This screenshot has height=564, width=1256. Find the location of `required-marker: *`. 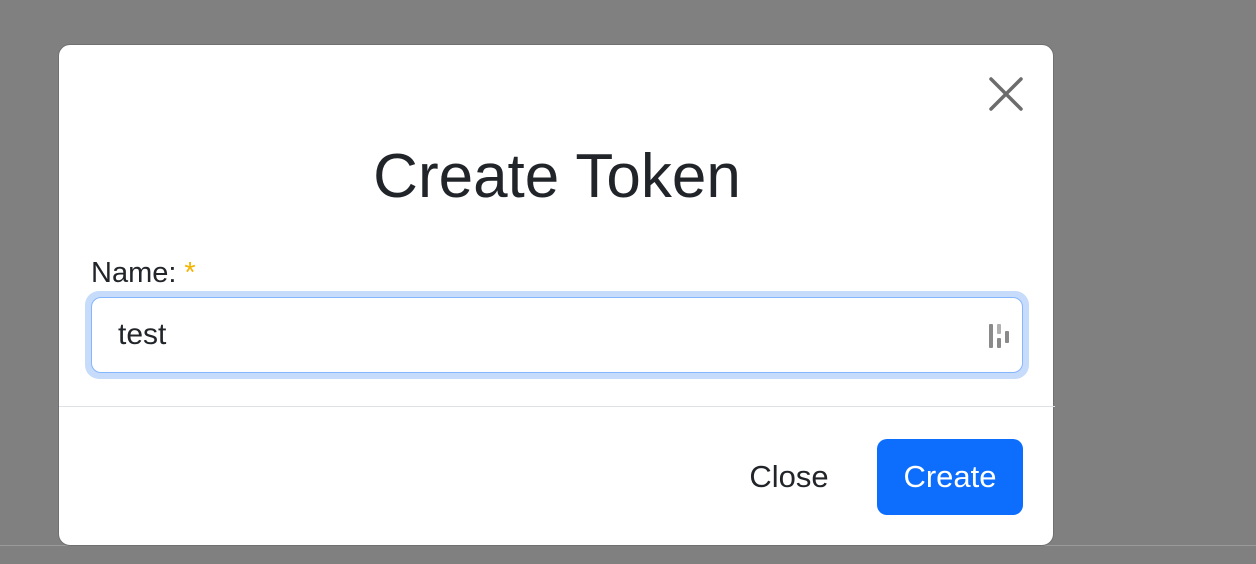

required-marker: * is located at coordinates (190, 273).